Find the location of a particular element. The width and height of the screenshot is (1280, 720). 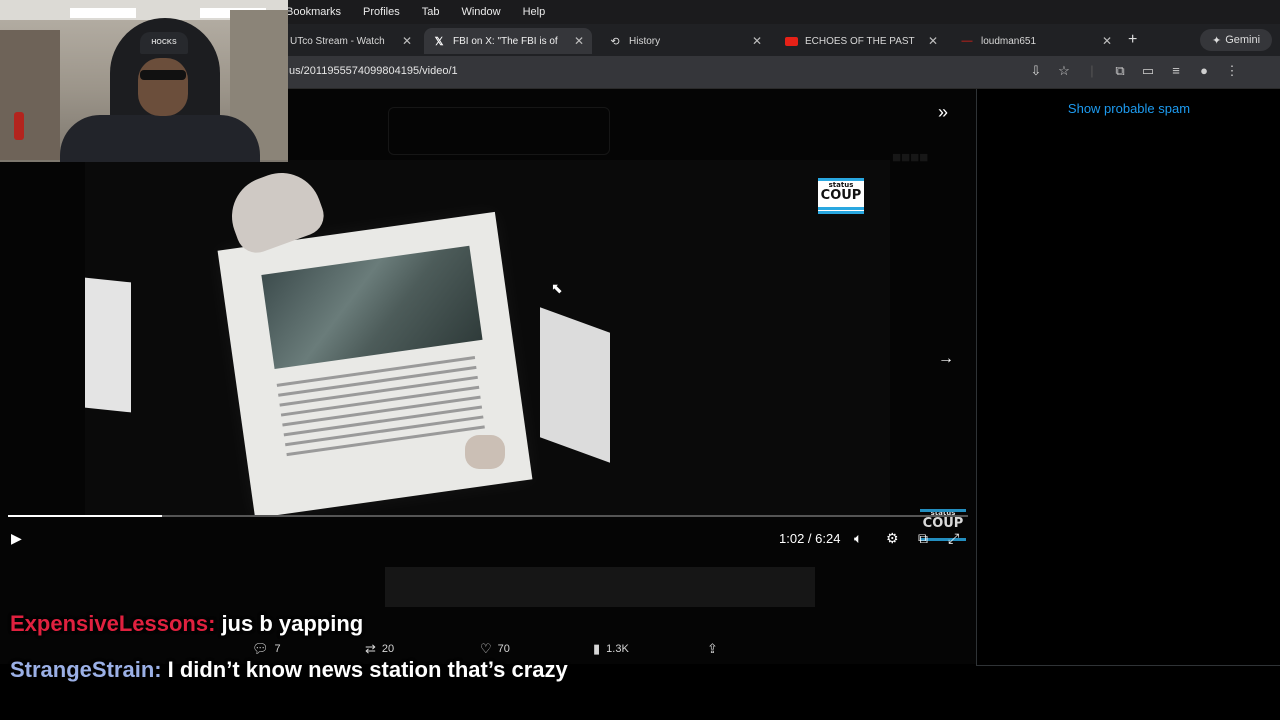

mouse-cursor-icon: ⬉ is located at coordinates (557, 288).